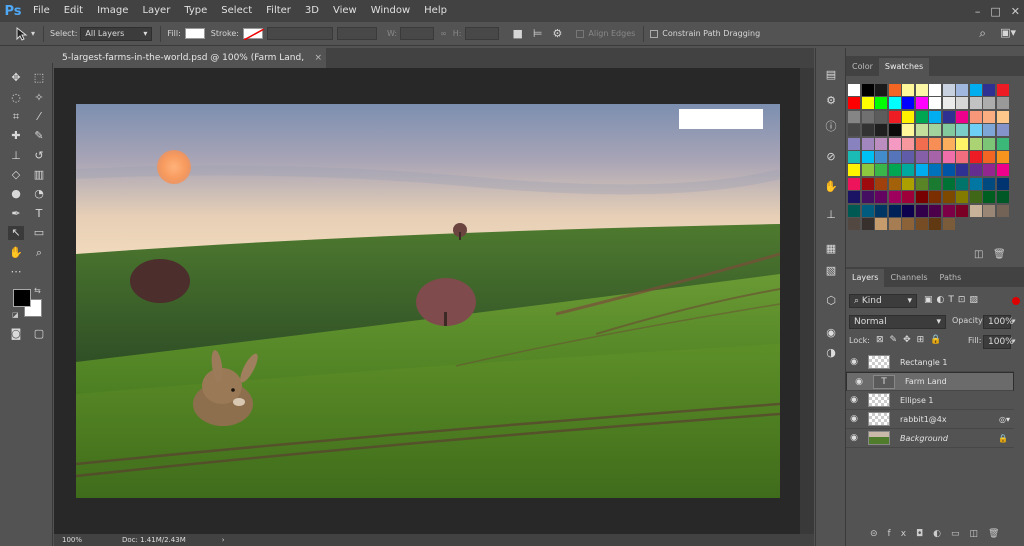 The height and width of the screenshot is (546, 1024). What do you see at coordinates (982, 33) in the screenshot?
I see `search-icon: ⌕` at bounding box center [982, 33].